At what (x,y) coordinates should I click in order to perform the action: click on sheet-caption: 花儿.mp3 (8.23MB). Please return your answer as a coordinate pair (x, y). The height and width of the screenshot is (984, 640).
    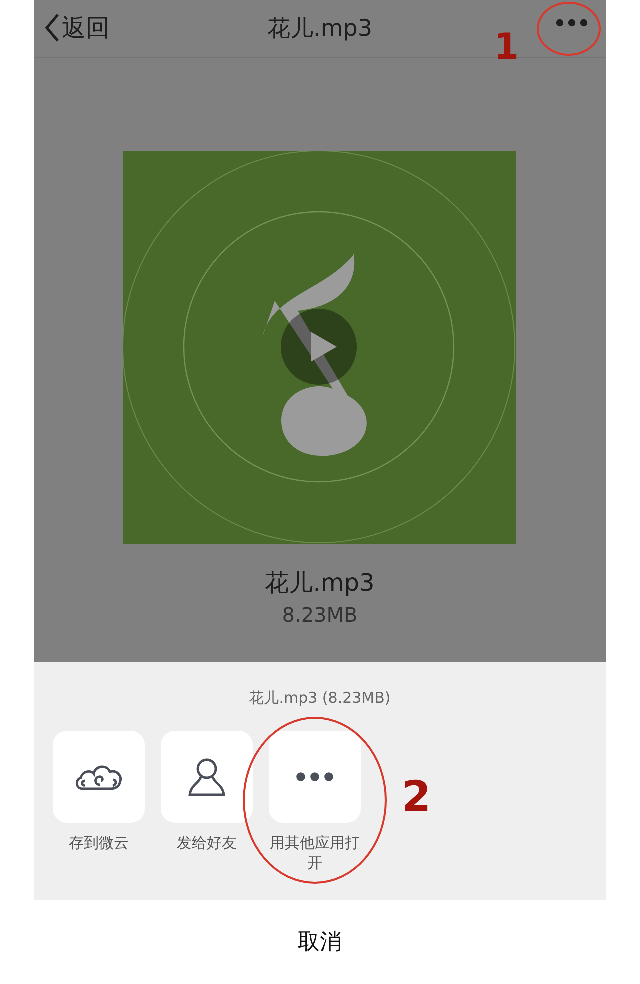
    Looking at the image, I should click on (320, 698).